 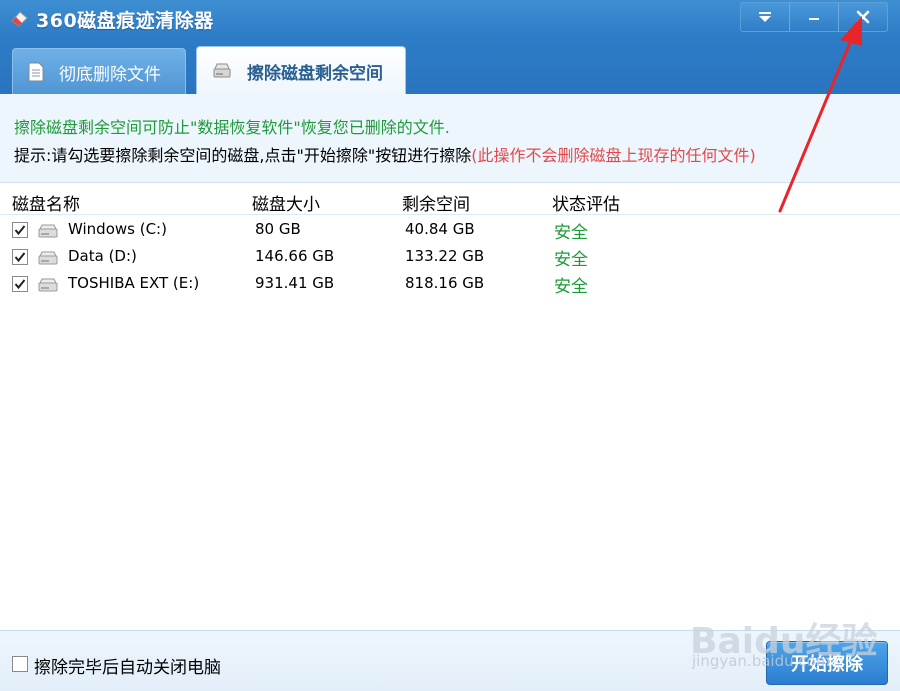 What do you see at coordinates (102, 256) in the screenshot?
I see `disk-name: Data (D:)` at bounding box center [102, 256].